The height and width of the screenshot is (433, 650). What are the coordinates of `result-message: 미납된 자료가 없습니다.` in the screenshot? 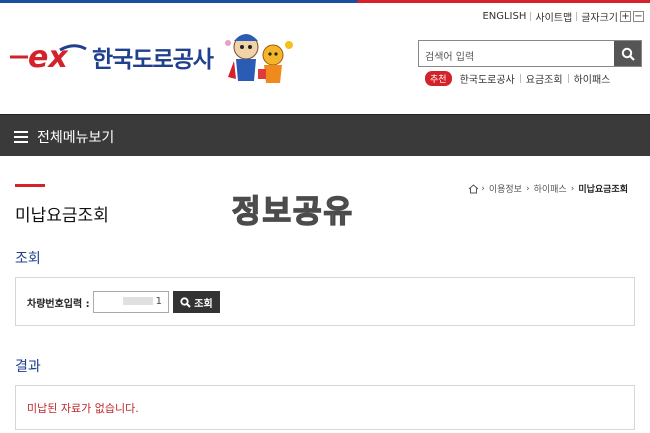 It's located at (83, 408).